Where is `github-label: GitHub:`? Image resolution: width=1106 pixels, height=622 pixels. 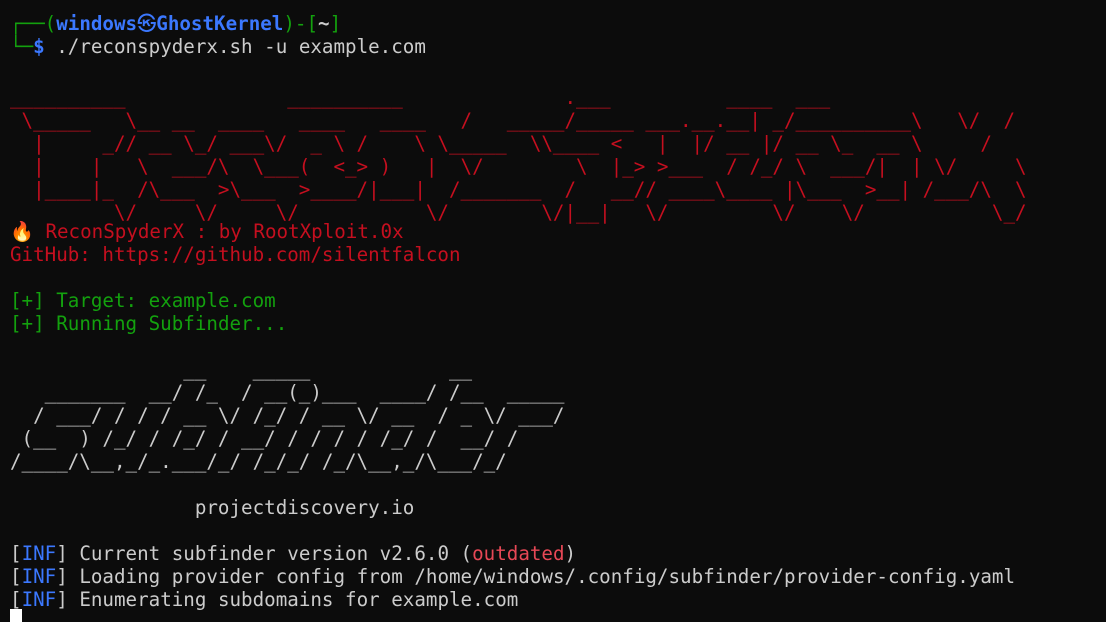 github-label: GitHub: is located at coordinates (56, 254).